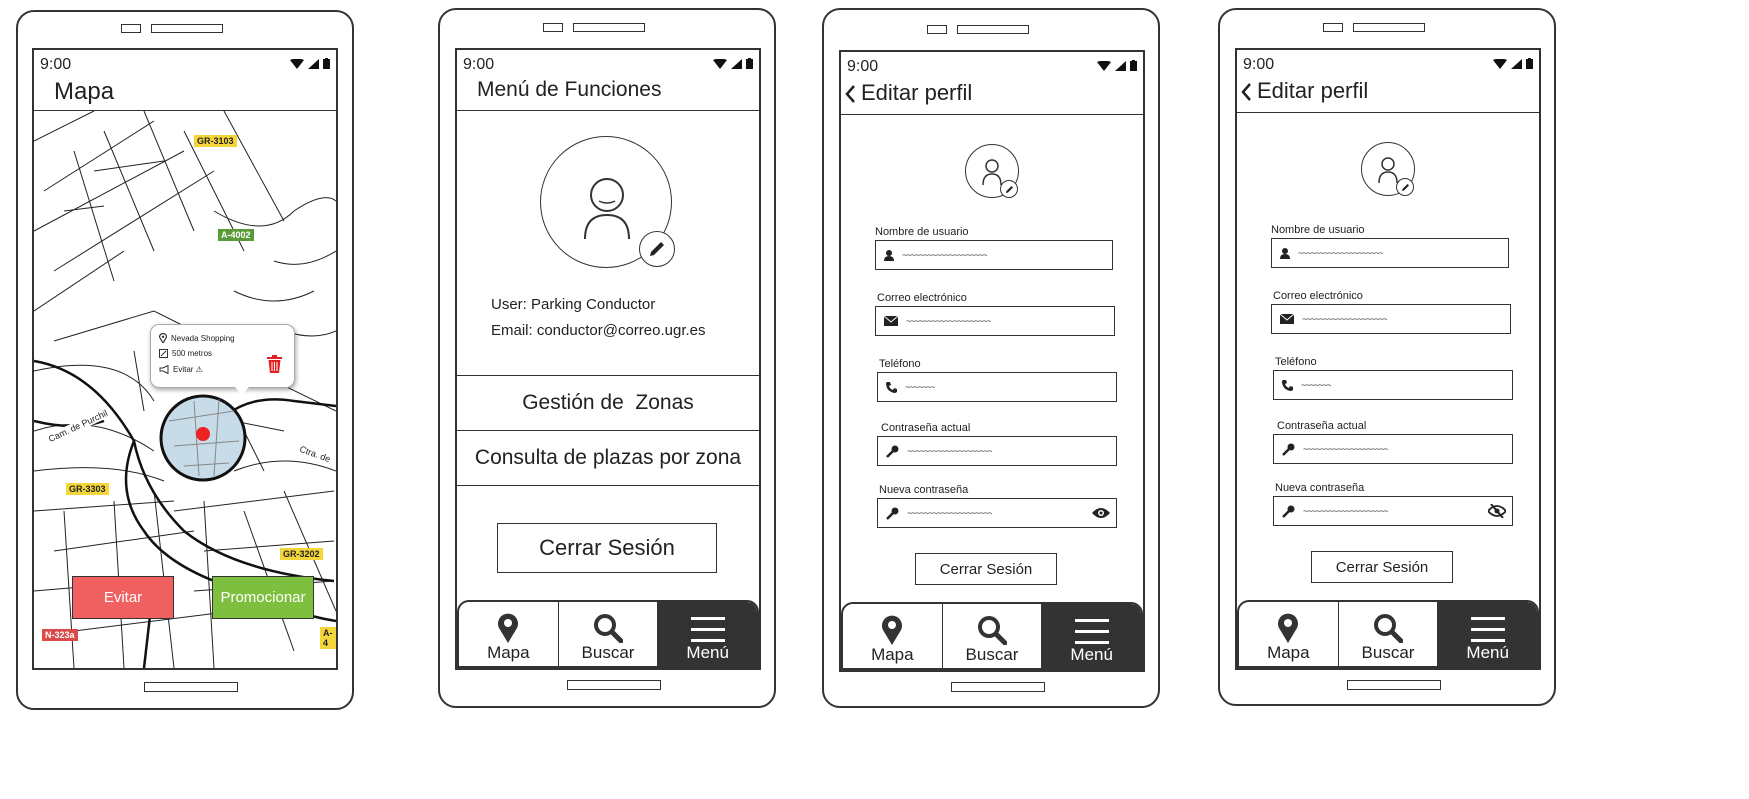 This screenshot has width=1749, height=799. What do you see at coordinates (1259, 64) in the screenshot?
I see `status-time: 9:00` at bounding box center [1259, 64].